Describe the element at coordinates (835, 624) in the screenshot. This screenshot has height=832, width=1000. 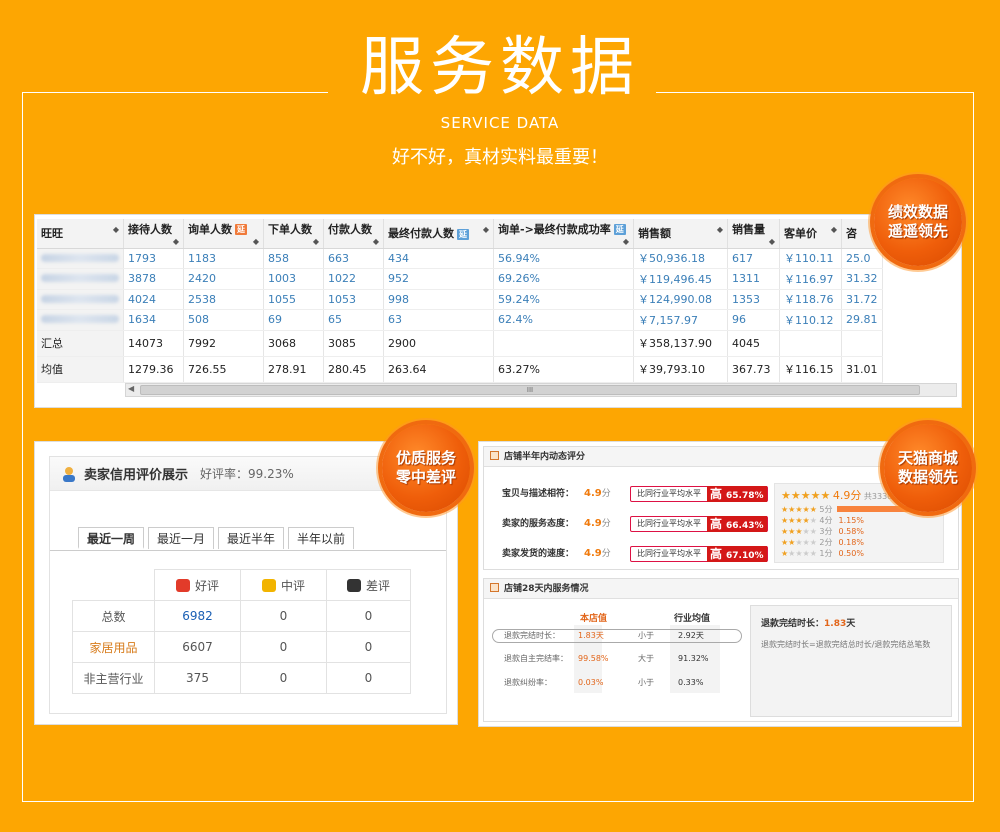
I see `box-value: 1.83` at that location.